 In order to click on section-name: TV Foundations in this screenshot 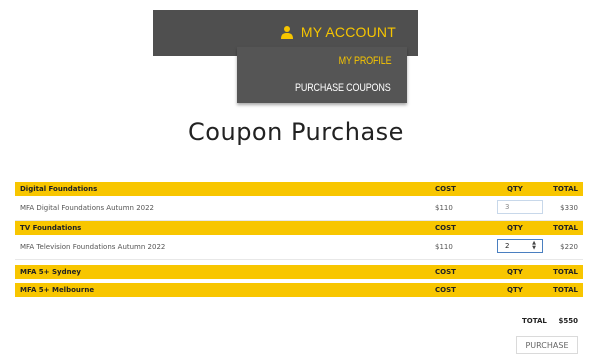, I will do `click(51, 228)`.